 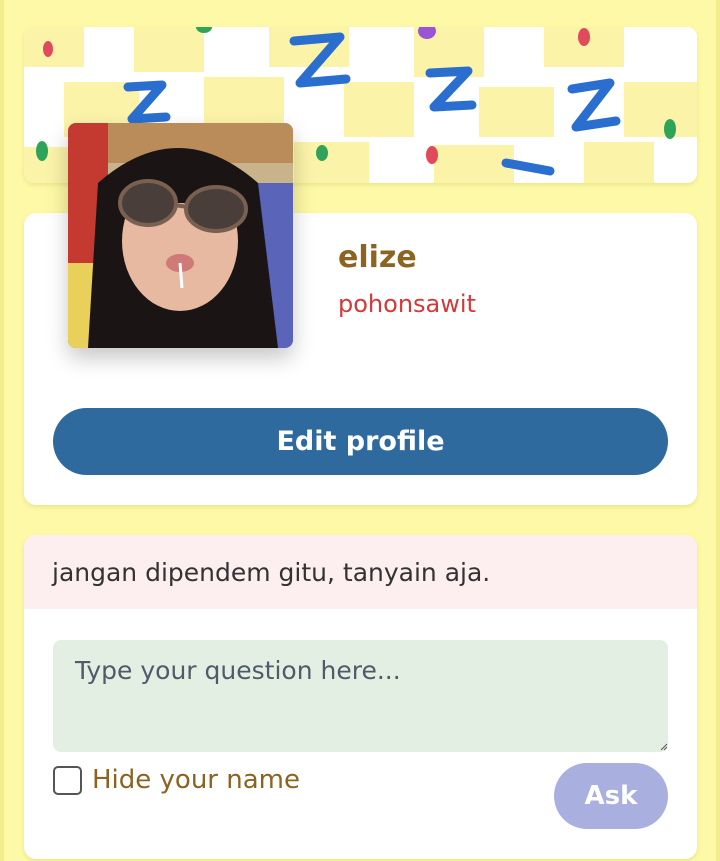 I want to click on hide-name-label: Hide your name, so click(x=196, y=780).